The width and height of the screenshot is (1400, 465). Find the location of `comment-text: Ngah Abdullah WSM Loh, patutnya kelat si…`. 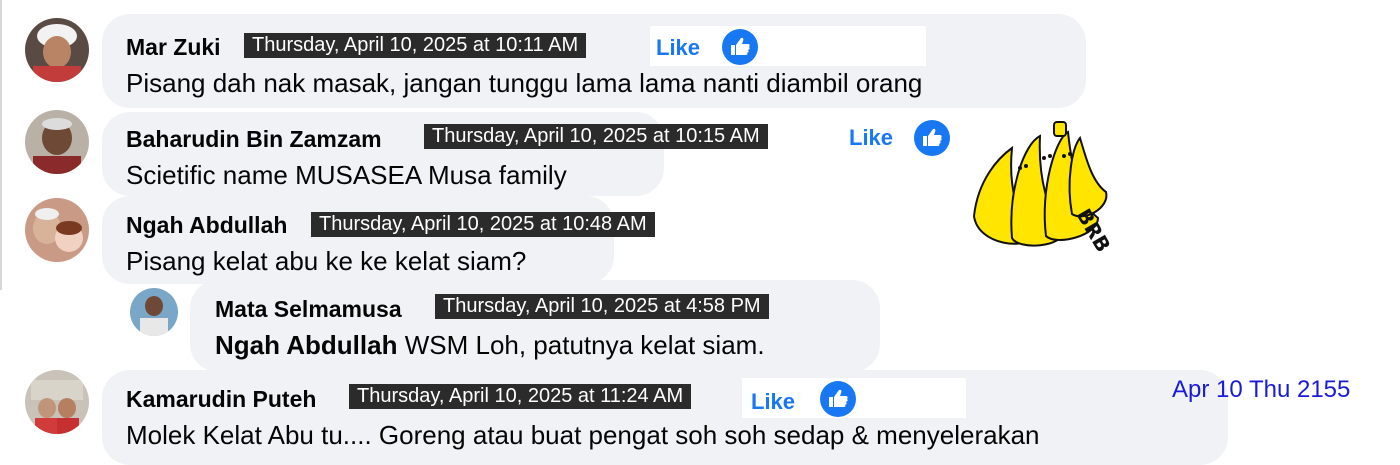

comment-text: Ngah Abdullah WSM Loh, patutnya kelat si… is located at coordinates (490, 345).